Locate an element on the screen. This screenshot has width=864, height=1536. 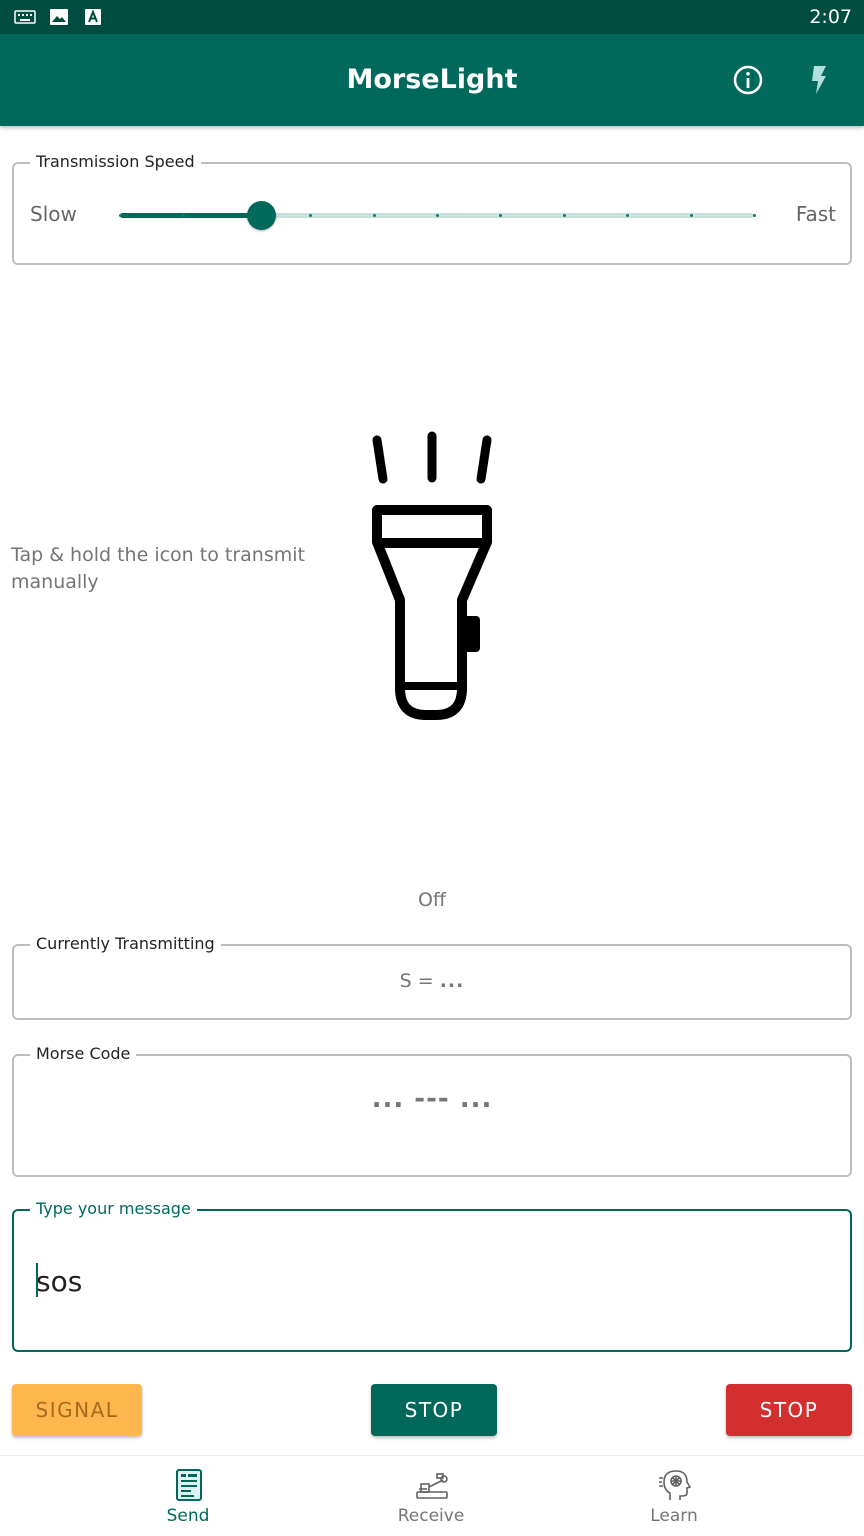
flash-icon is located at coordinates (819, 80).